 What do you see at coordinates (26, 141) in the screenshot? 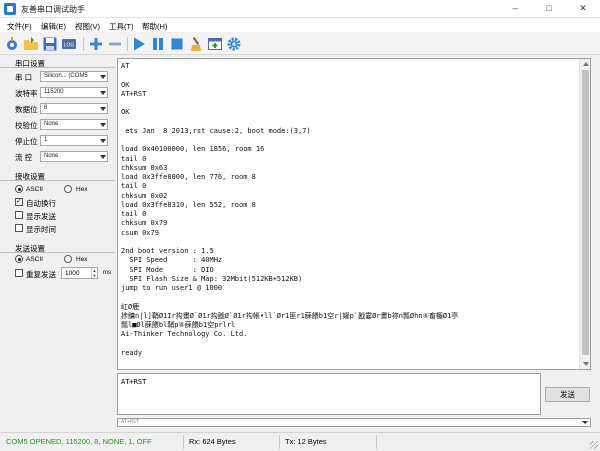
I see `stopbits-label: 停止位` at bounding box center [26, 141].